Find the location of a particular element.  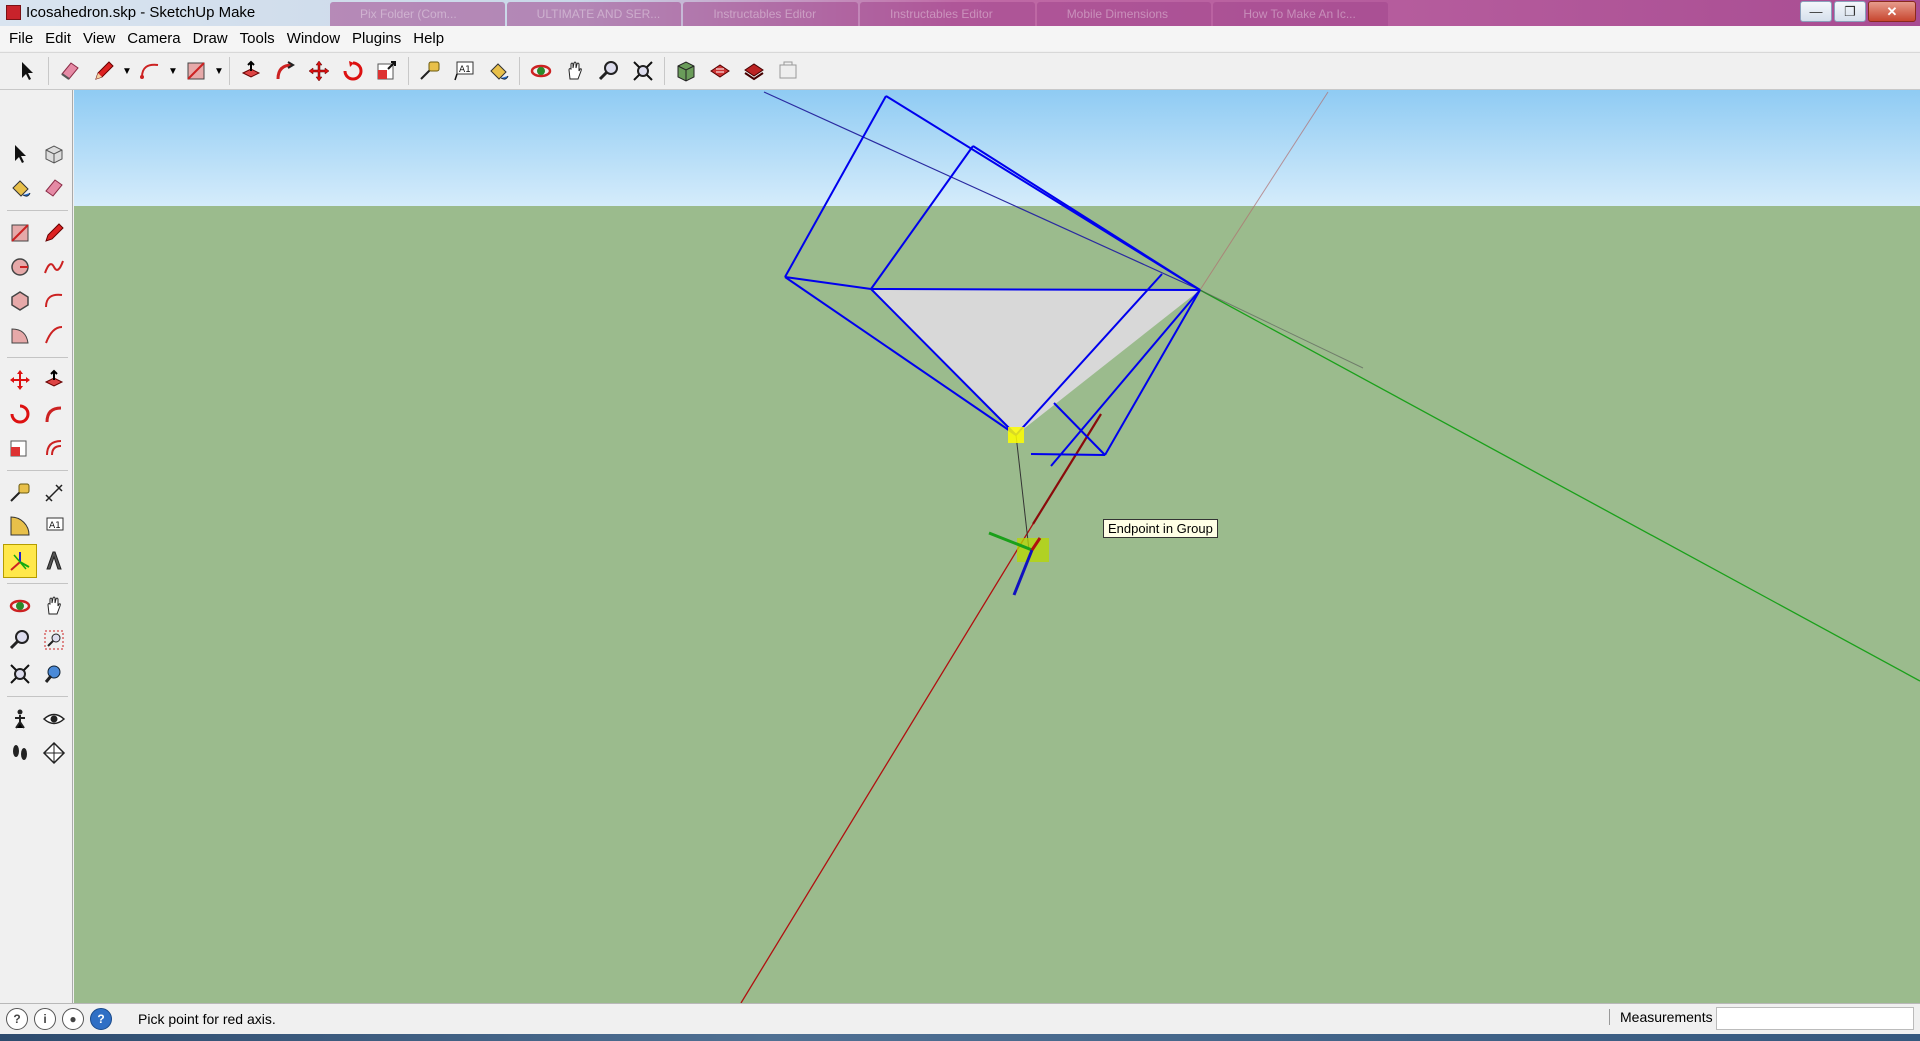

eye-icon is located at coordinates (54, 719).